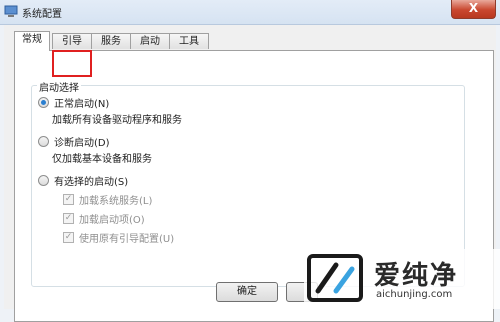 This screenshot has height=322, width=500. I want to click on watermark-title: 爱纯净, so click(416, 276).